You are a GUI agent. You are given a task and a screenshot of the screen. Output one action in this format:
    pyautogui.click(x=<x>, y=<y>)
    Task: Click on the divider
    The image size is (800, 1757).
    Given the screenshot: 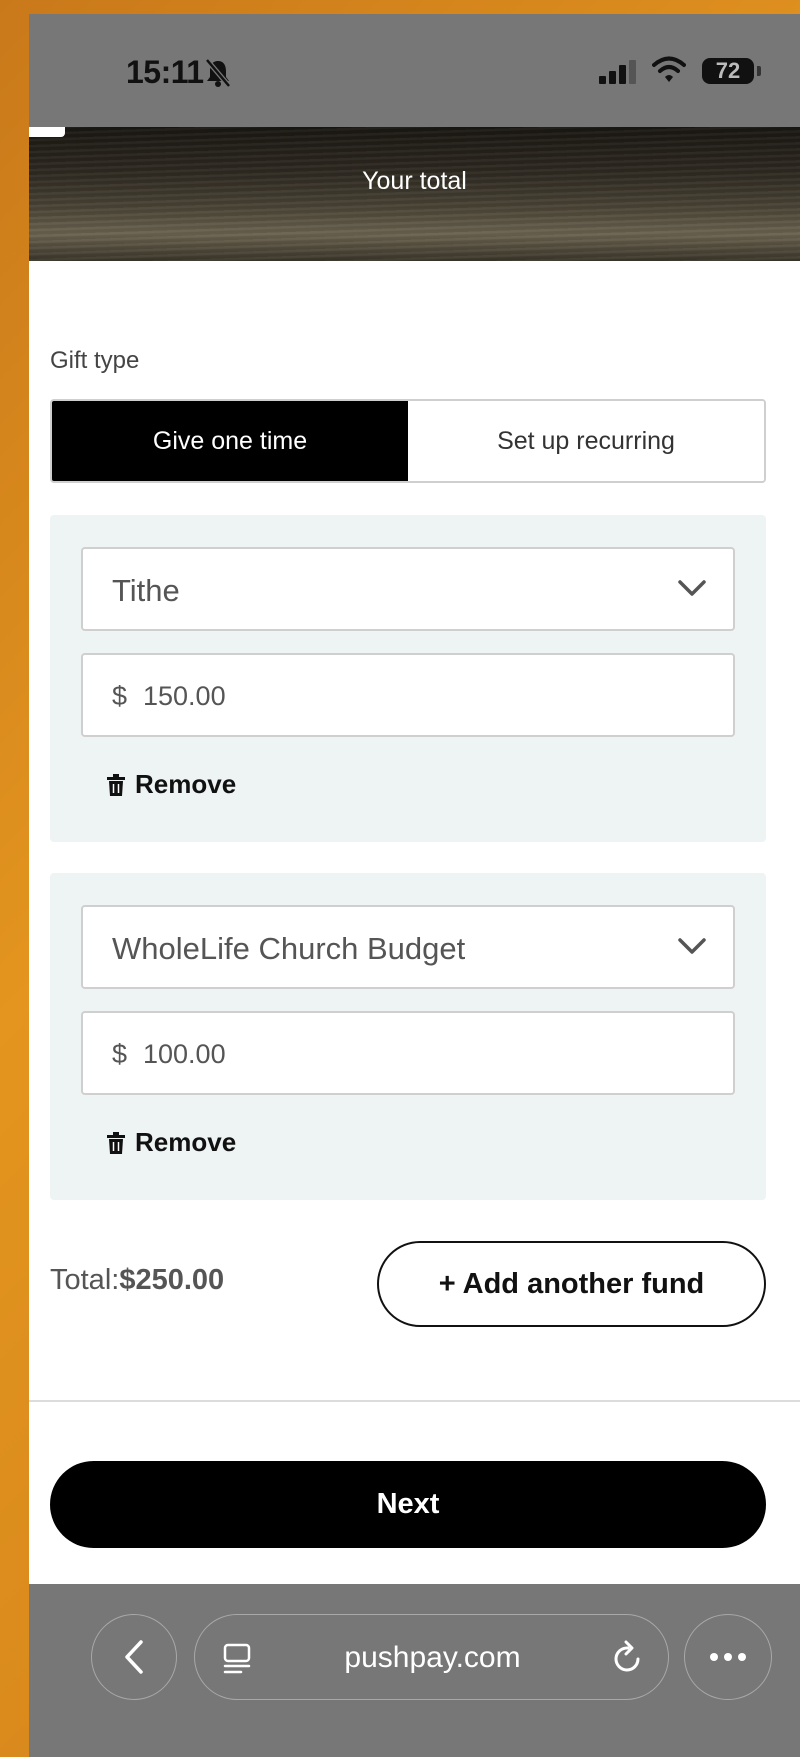 What is the action you would take?
    pyautogui.click(x=414, y=1401)
    